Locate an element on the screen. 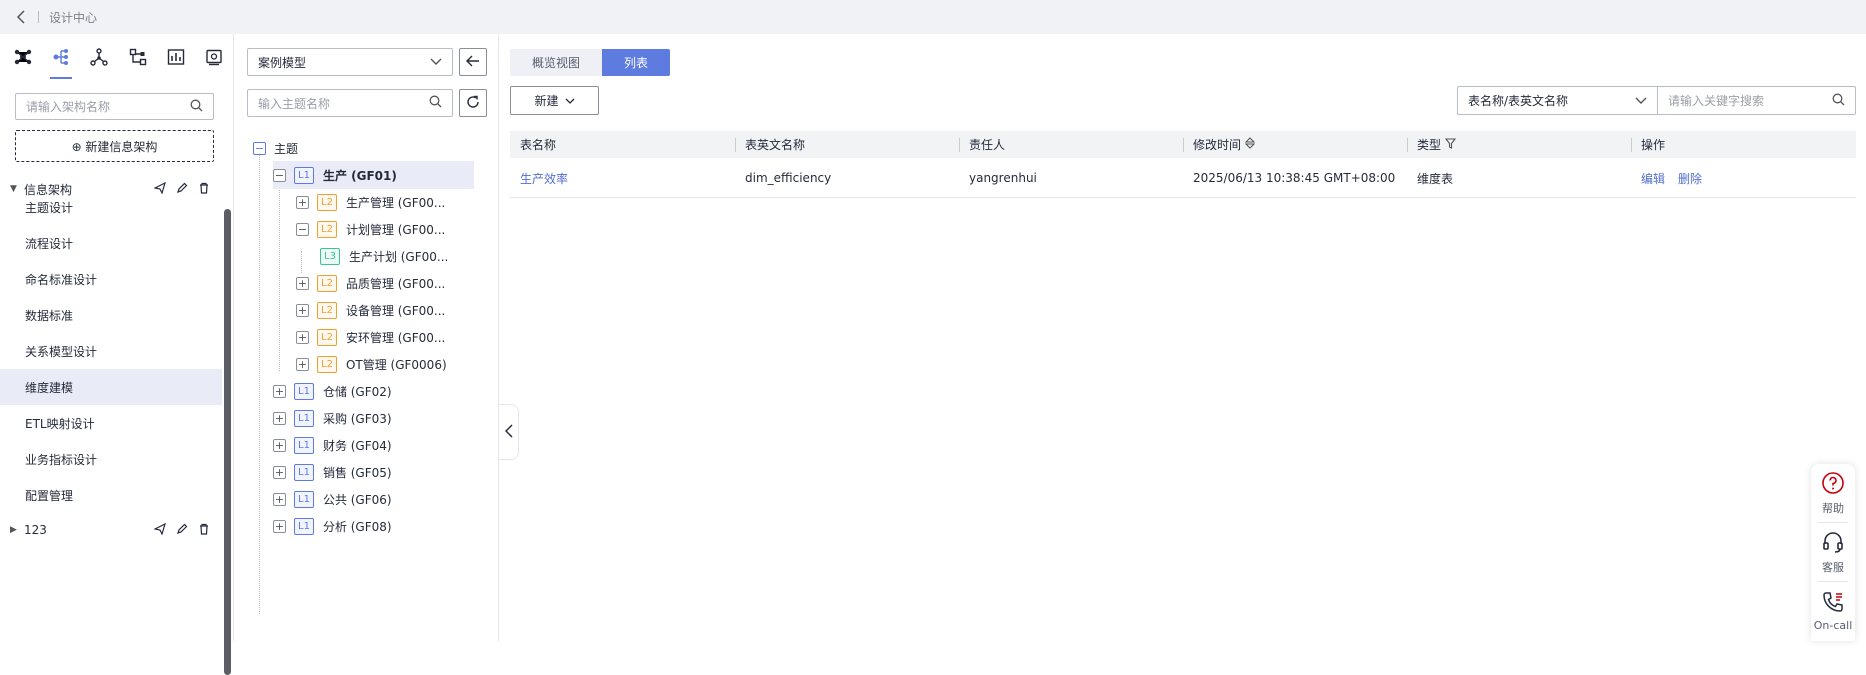 The height and width of the screenshot is (675, 1866). table-cell-type: 维度表 is located at coordinates (1435, 178).